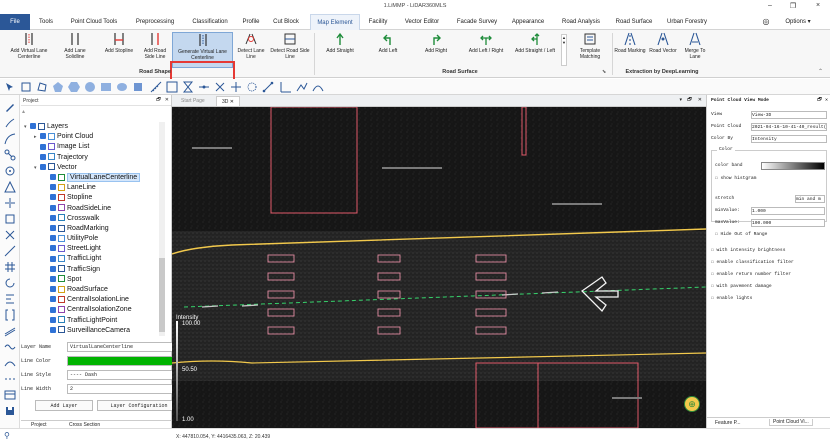  What do you see at coordinates (155, 50) in the screenshot?
I see `add-road-side-line-button: Add Road Side Line` at bounding box center [155, 50].